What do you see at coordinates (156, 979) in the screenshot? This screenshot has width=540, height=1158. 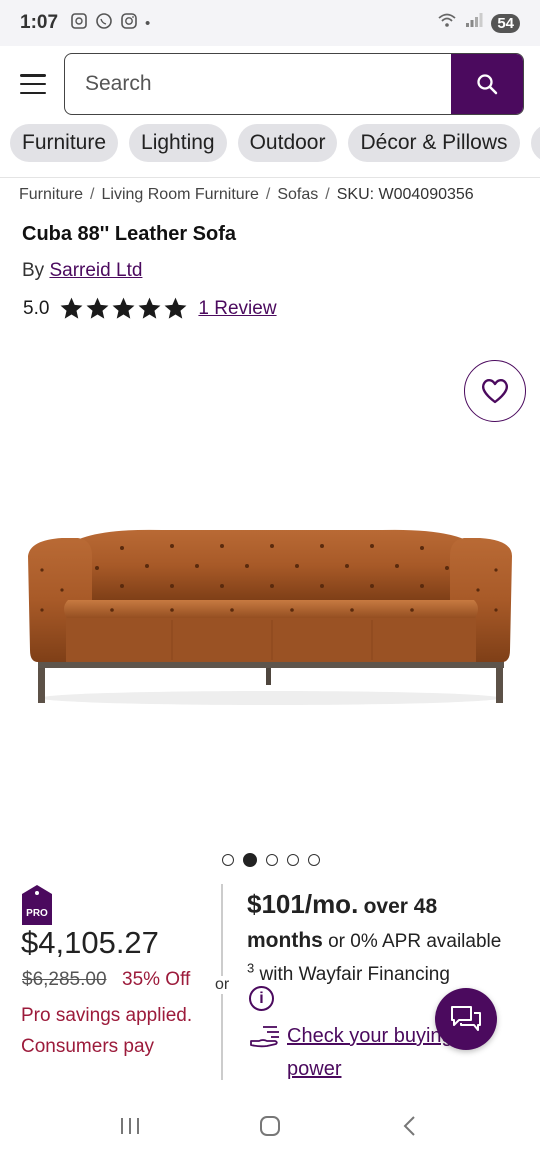 I see `discount-label: 35% Off` at bounding box center [156, 979].